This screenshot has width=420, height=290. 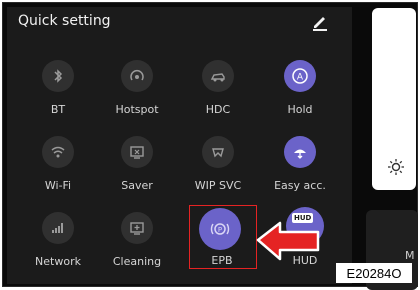 I want to click on svg-text: A, so click(x=300, y=78).